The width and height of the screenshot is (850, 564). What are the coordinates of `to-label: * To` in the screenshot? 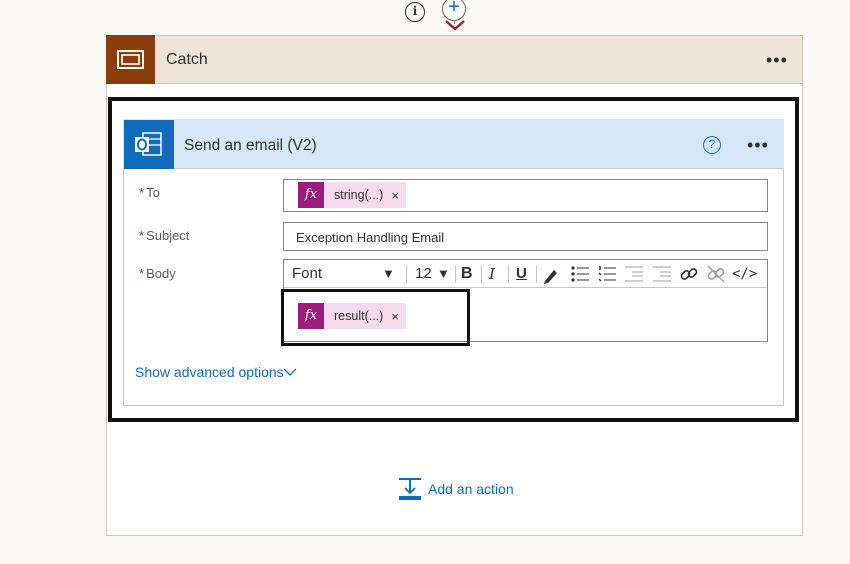 It's located at (149, 192).